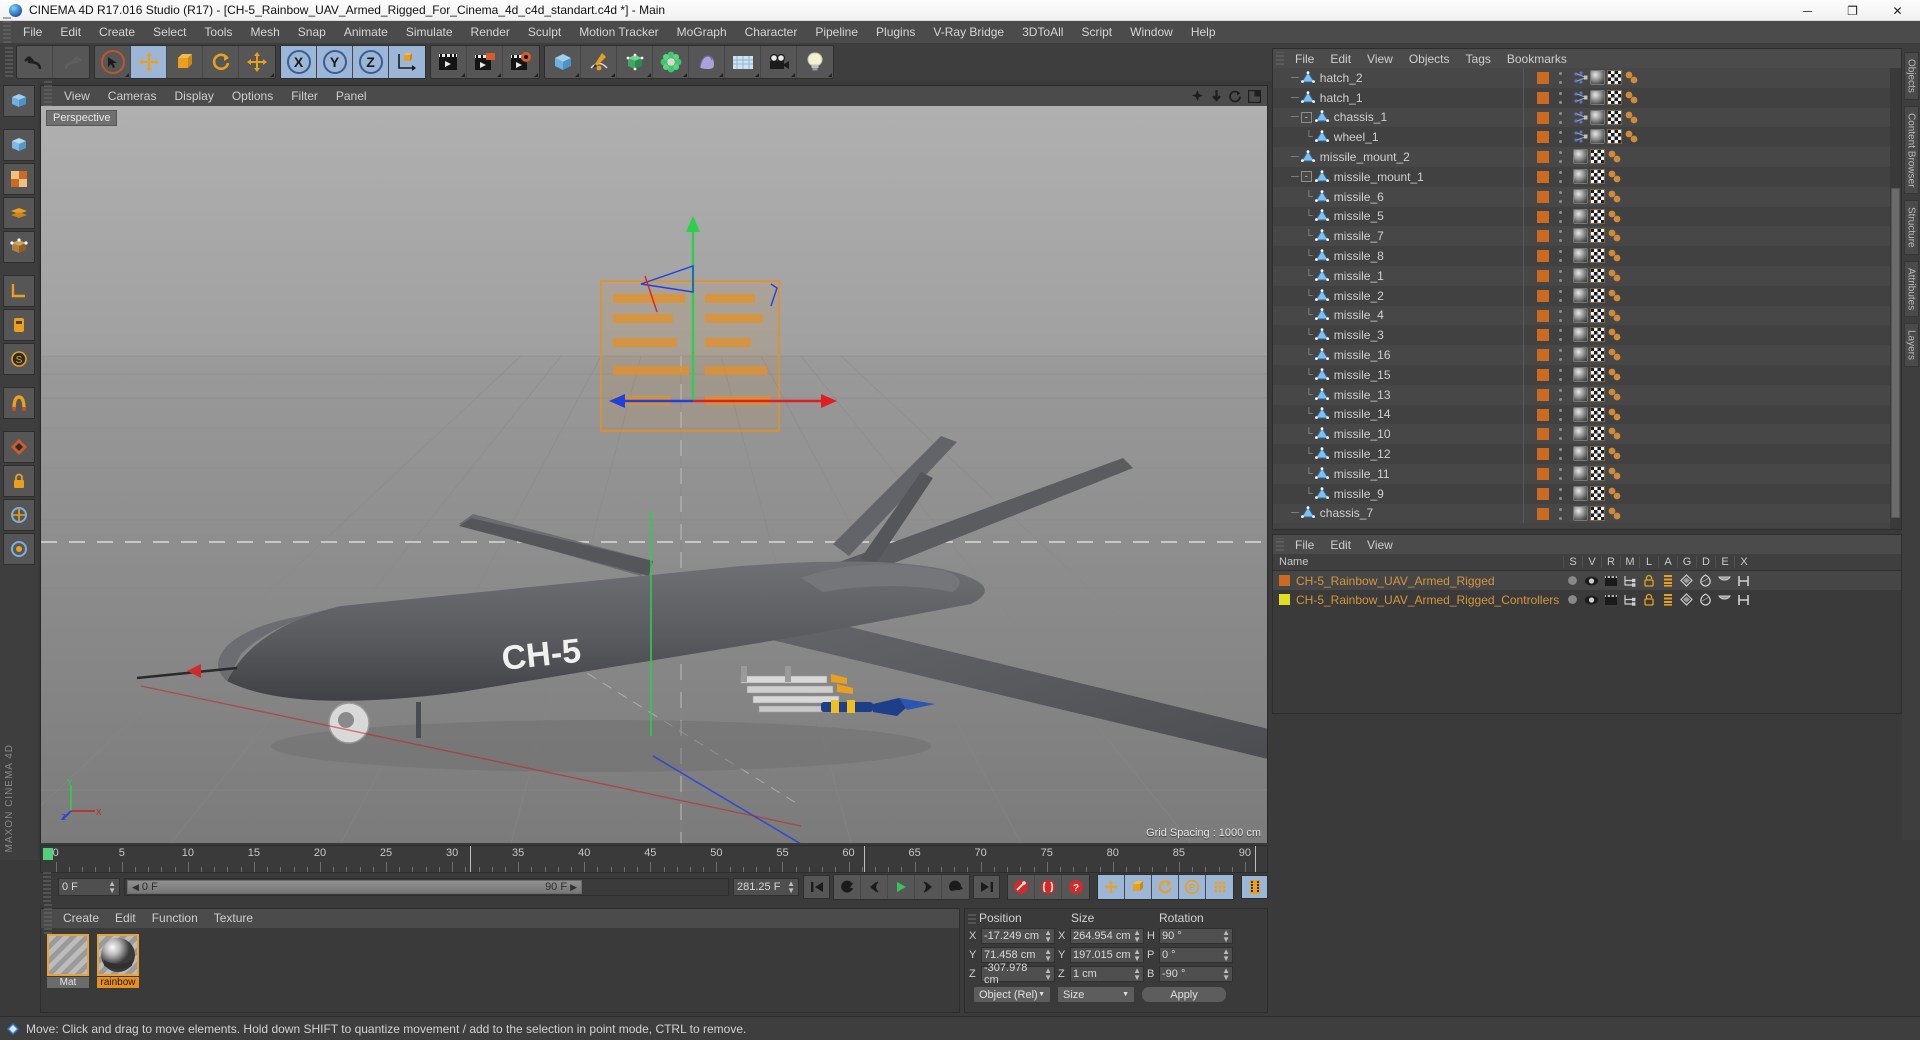 The width and height of the screenshot is (1920, 1040). I want to click on dolly-view-icon, so click(1216, 96).